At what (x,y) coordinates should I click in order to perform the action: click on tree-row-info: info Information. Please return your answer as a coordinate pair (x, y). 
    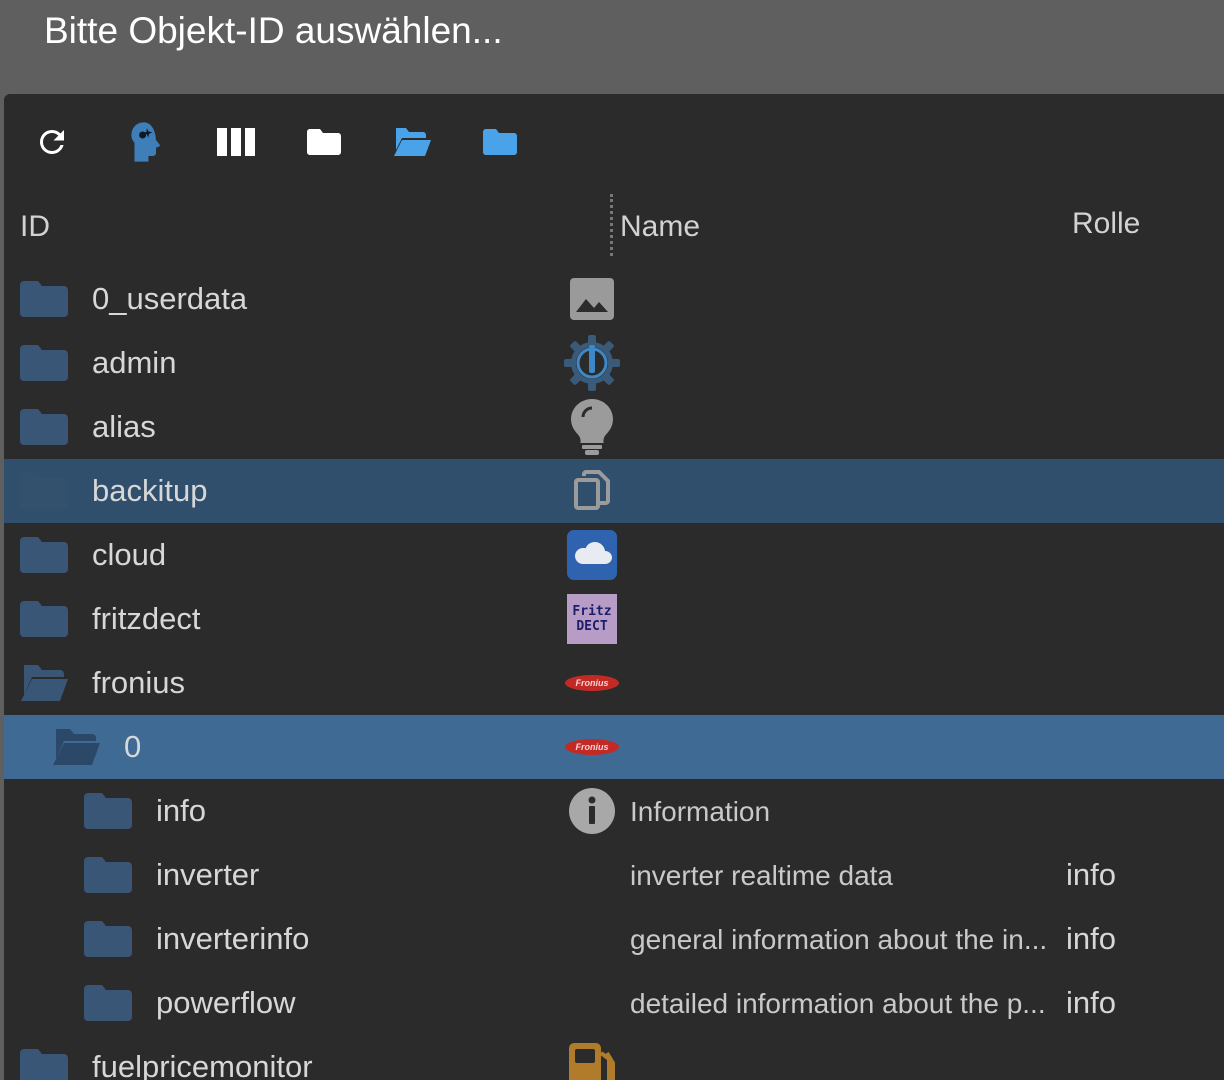
    Looking at the image, I should click on (614, 811).